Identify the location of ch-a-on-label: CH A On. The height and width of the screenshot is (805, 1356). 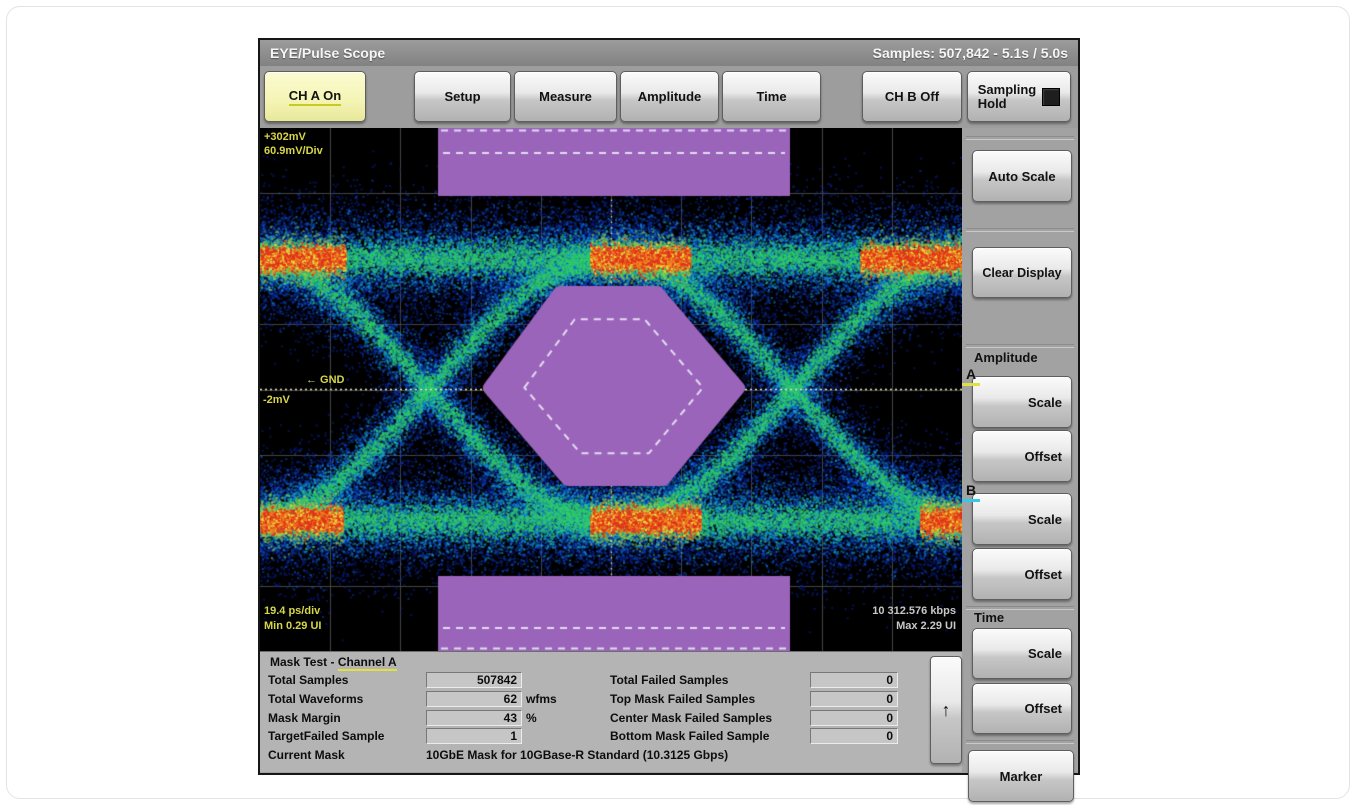
(315, 97).